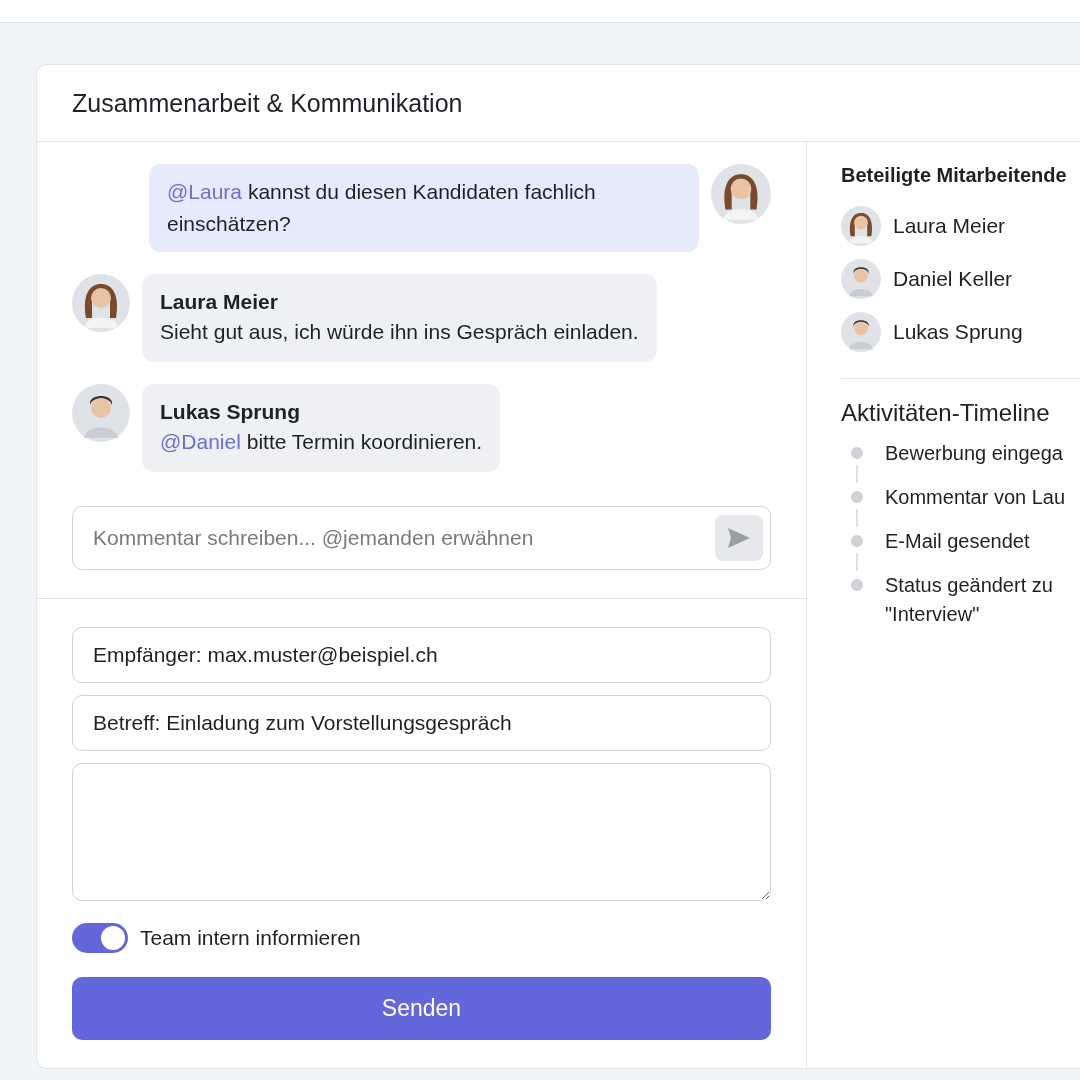 The height and width of the screenshot is (1080, 1080). I want to click on section-title: Aktivitäten-Timeline, so click(946, 413).